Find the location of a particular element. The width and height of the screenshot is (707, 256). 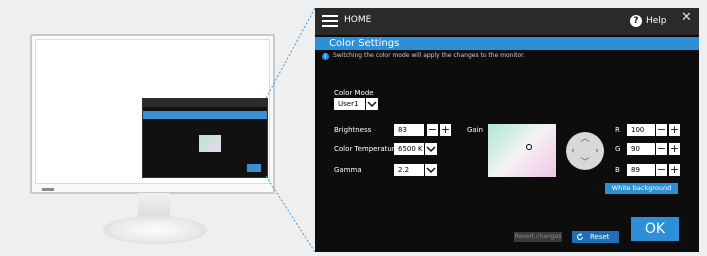

color-mode-label: Color Mode is located at coordinates (354, 93).